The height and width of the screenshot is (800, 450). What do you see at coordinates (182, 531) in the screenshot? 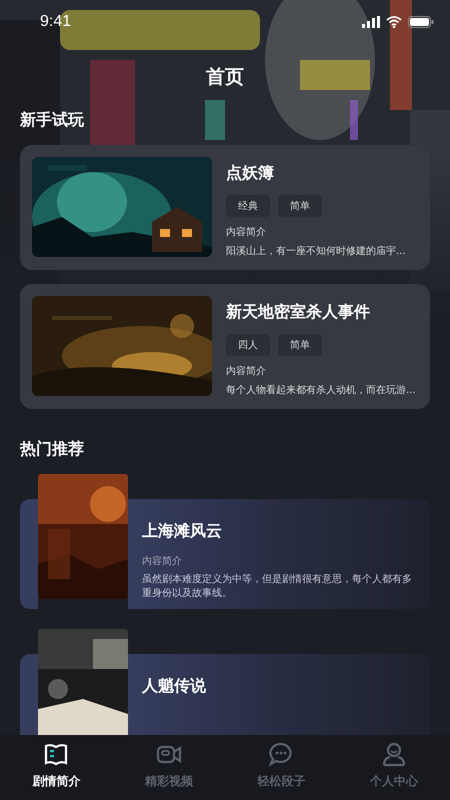
I see `card-title: 上海滩风云` at bounding box center [182, 531].